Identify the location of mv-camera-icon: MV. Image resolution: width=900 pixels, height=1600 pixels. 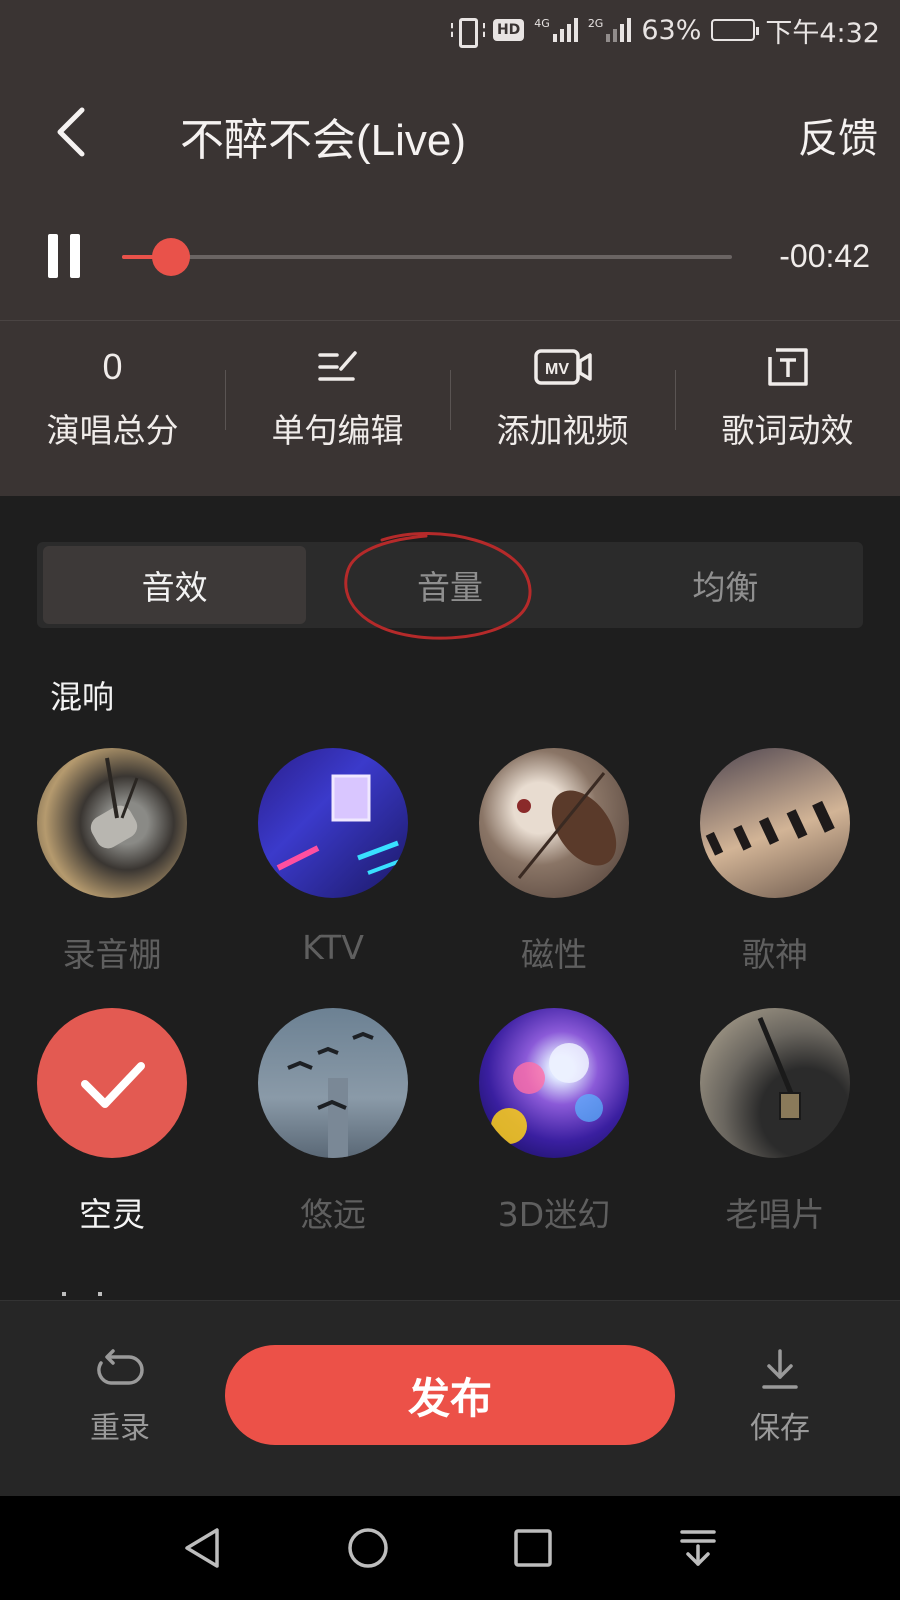
(562, 367).